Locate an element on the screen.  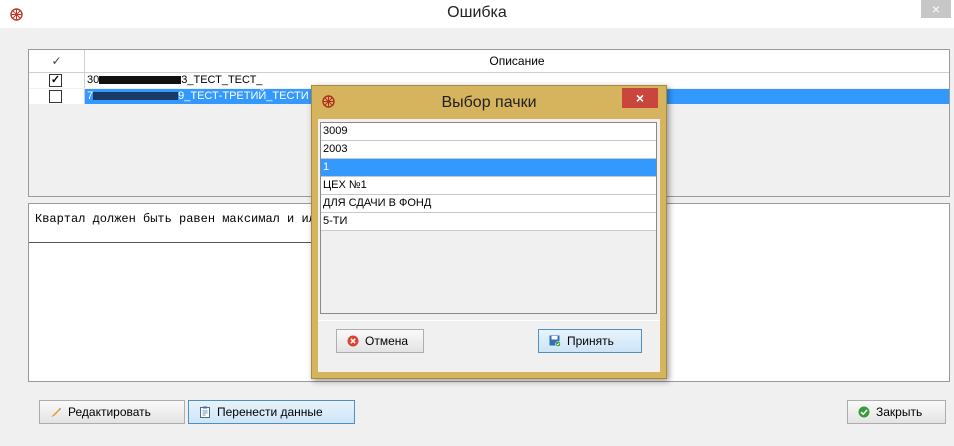
cancel-button: Отмена is located at coordinates (380, 341).